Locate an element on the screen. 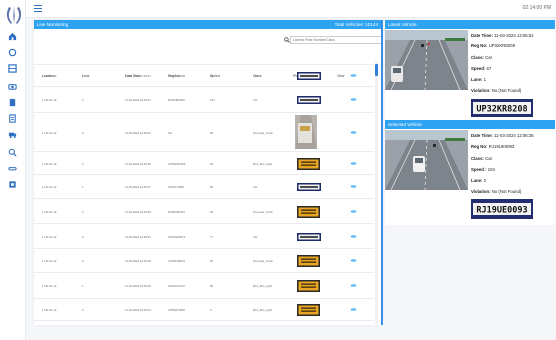 This screenshot has height=340, width=556. latest-lane-row: Lane: 1 is located at coordinates (479, 79).